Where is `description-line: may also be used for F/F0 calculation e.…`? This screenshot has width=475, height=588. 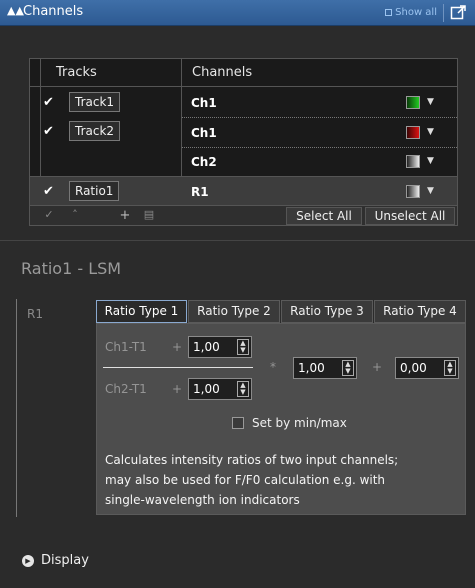
description-line: may also be used for F/F0 calculation e.… is located at coordinates (245, 480).